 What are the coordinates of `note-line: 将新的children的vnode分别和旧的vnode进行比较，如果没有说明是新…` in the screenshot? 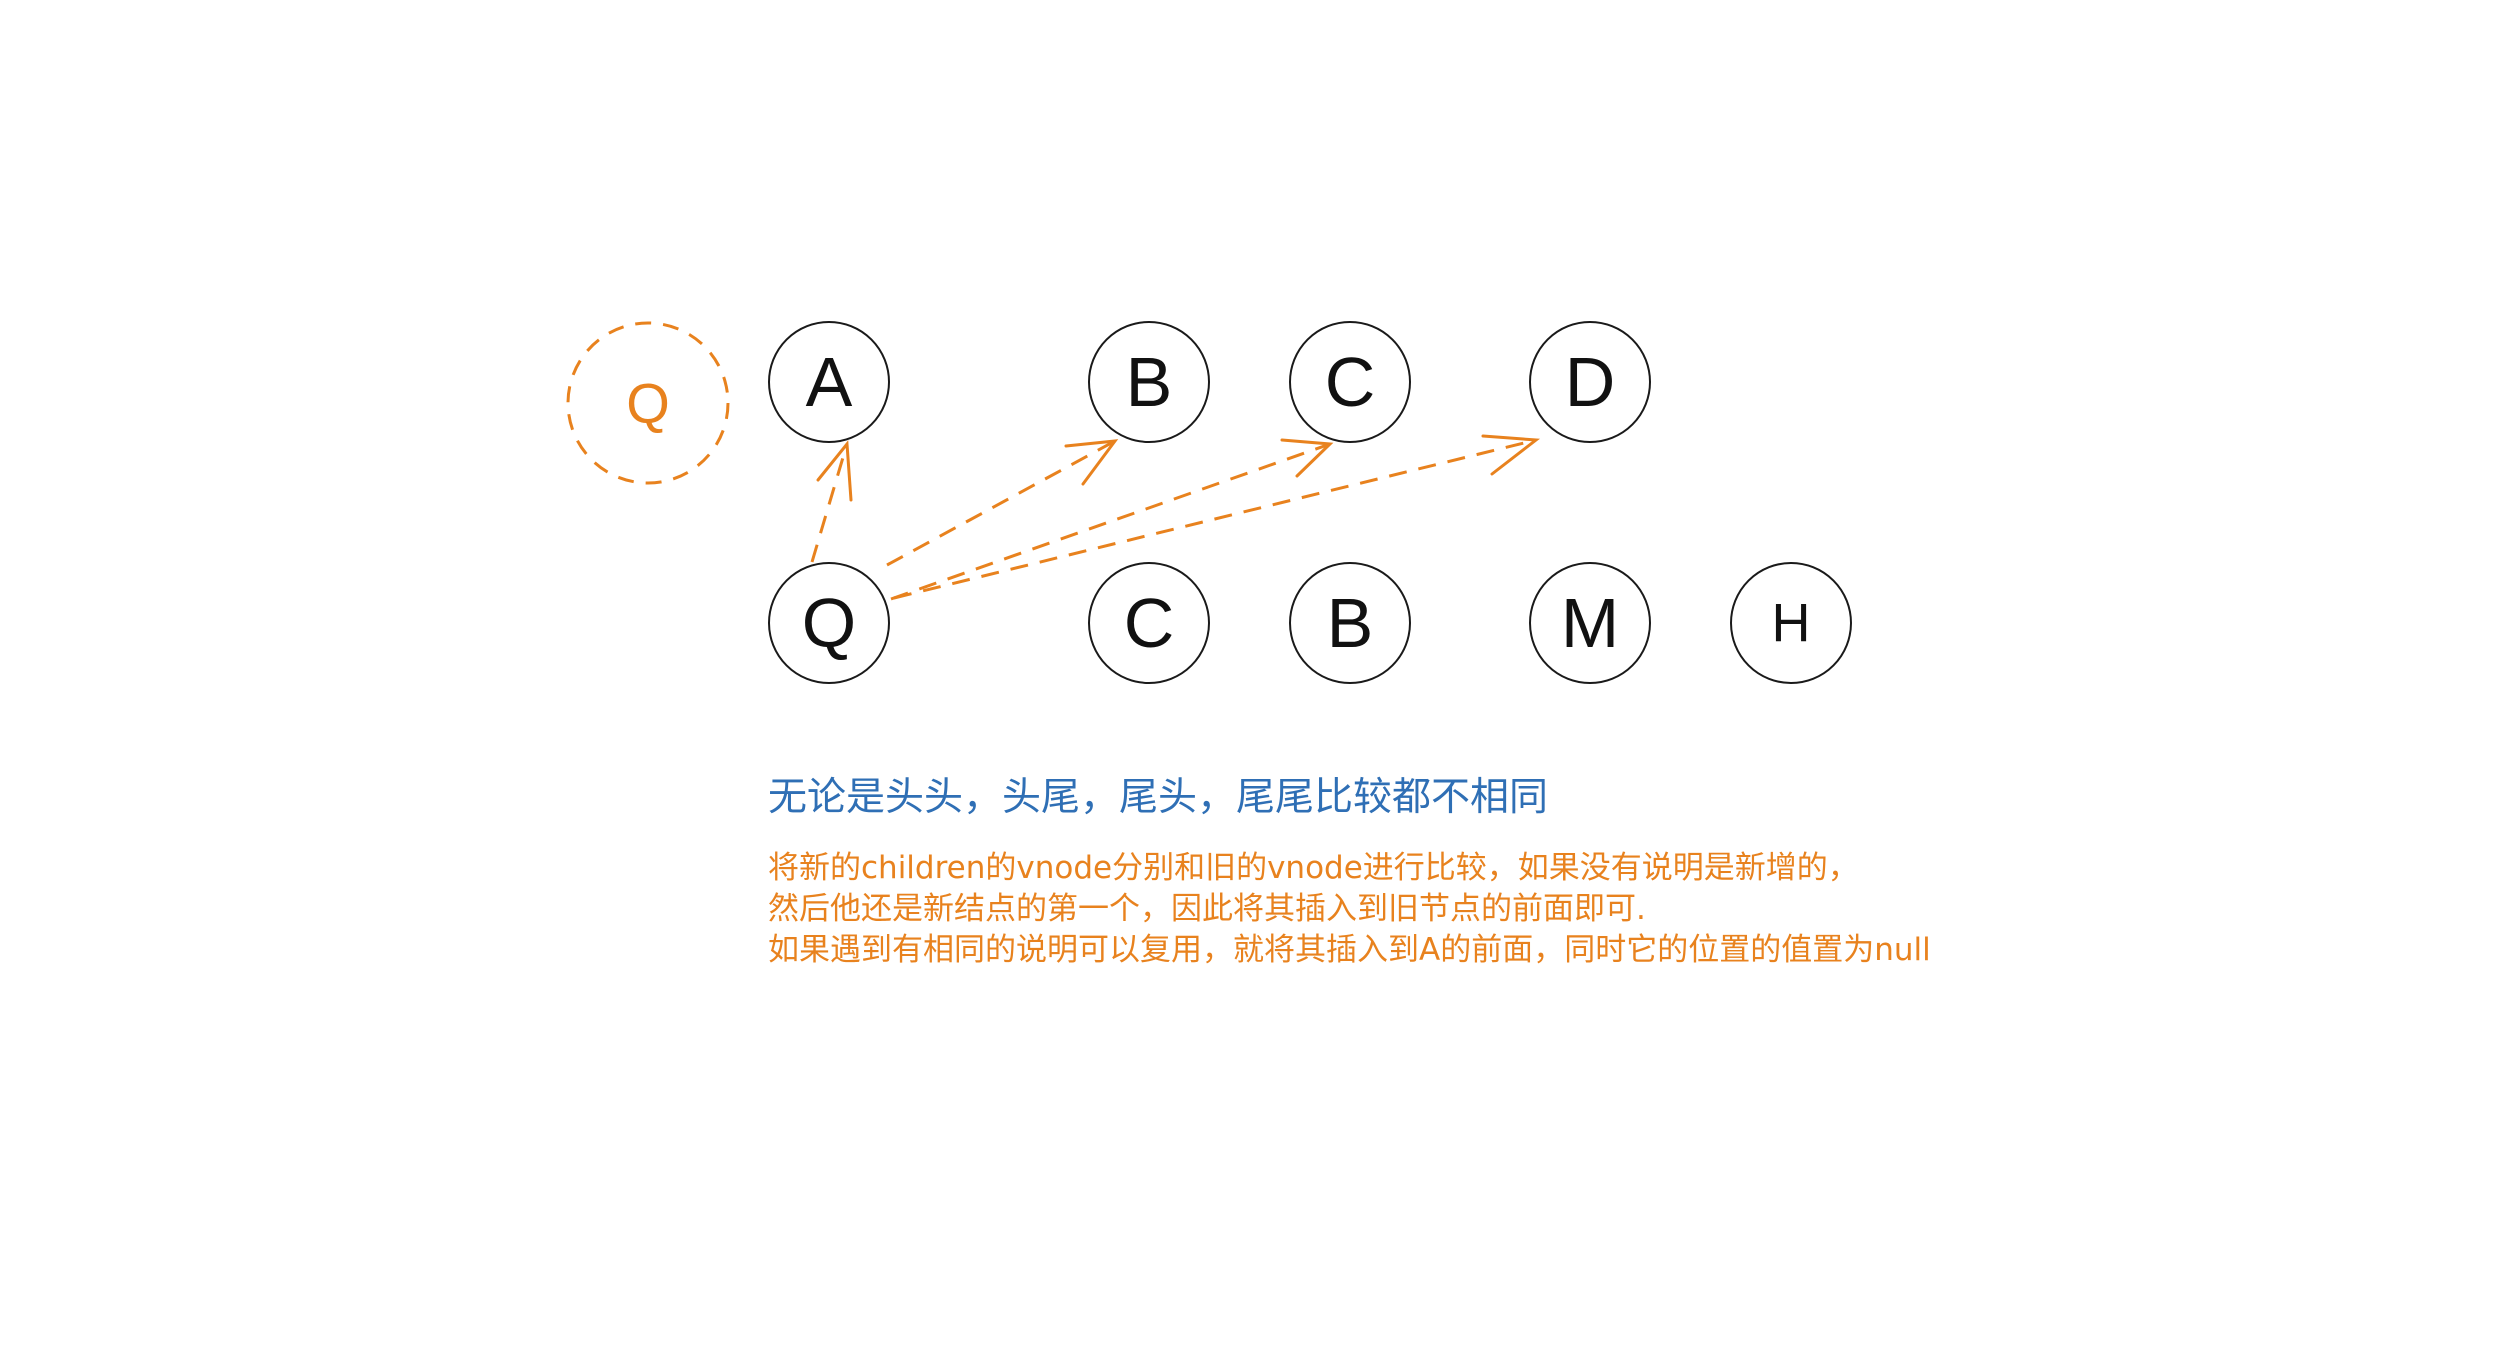 It's located at (1313, 868).